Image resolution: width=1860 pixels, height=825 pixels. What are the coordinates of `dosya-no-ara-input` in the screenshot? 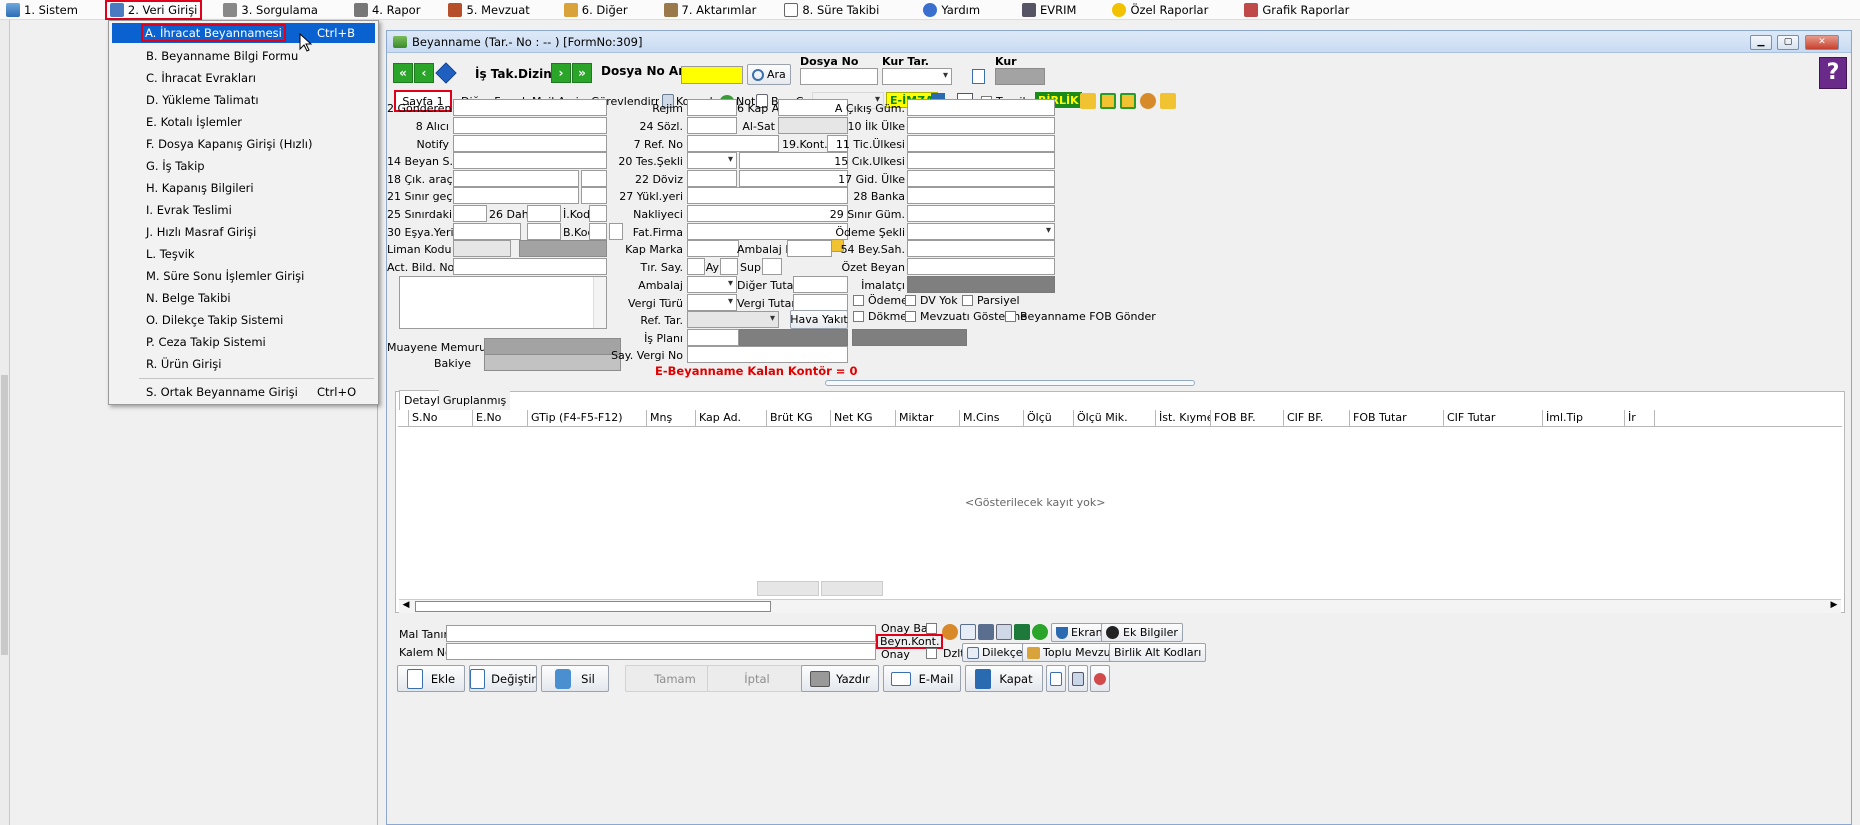 It's located at (712, 75).